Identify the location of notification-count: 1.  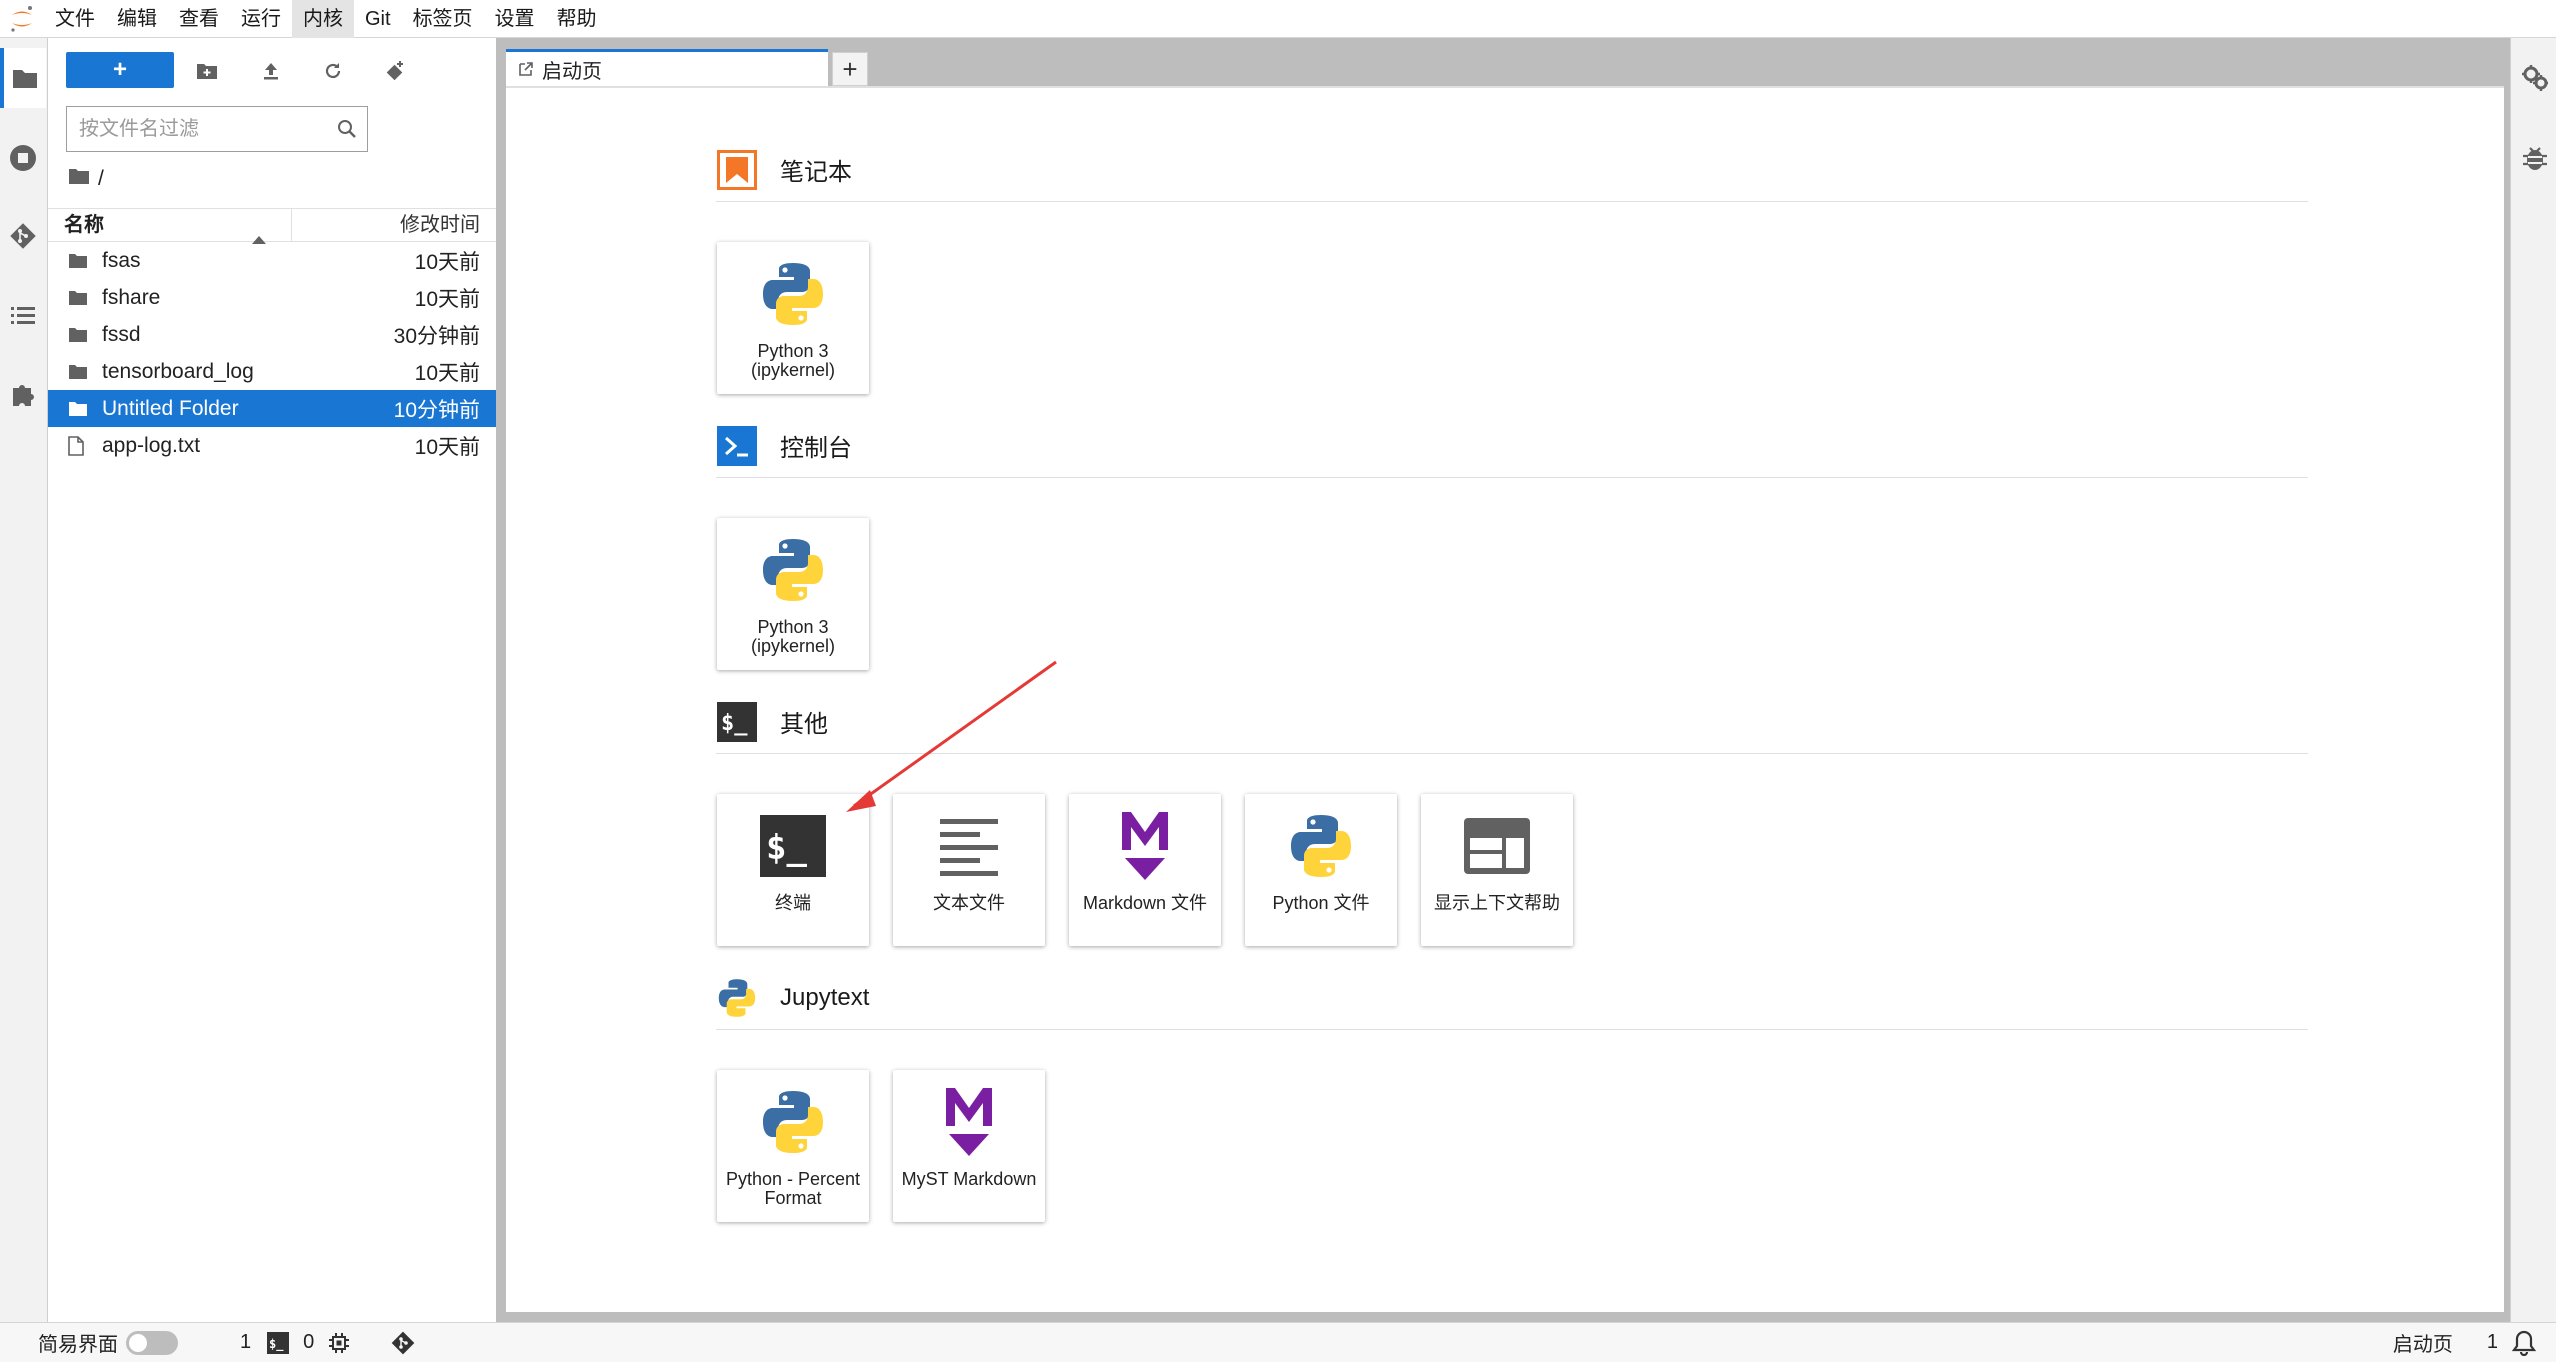
(2492, 1342).